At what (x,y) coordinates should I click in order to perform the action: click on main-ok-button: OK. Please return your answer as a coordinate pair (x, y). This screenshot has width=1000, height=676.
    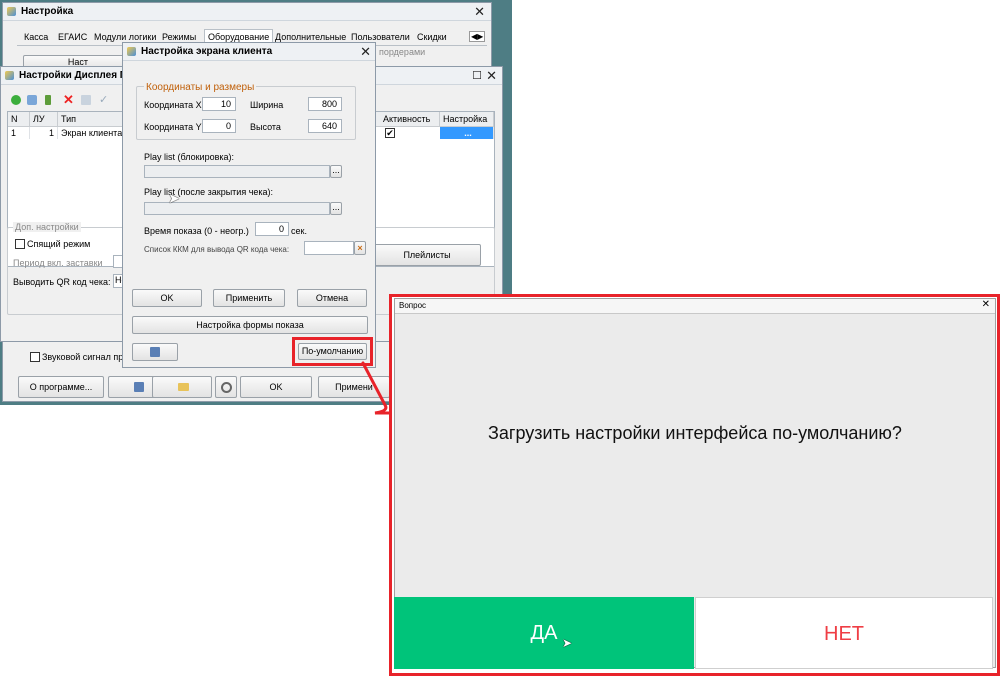
    Looking at the image, I should click on (276, 387).